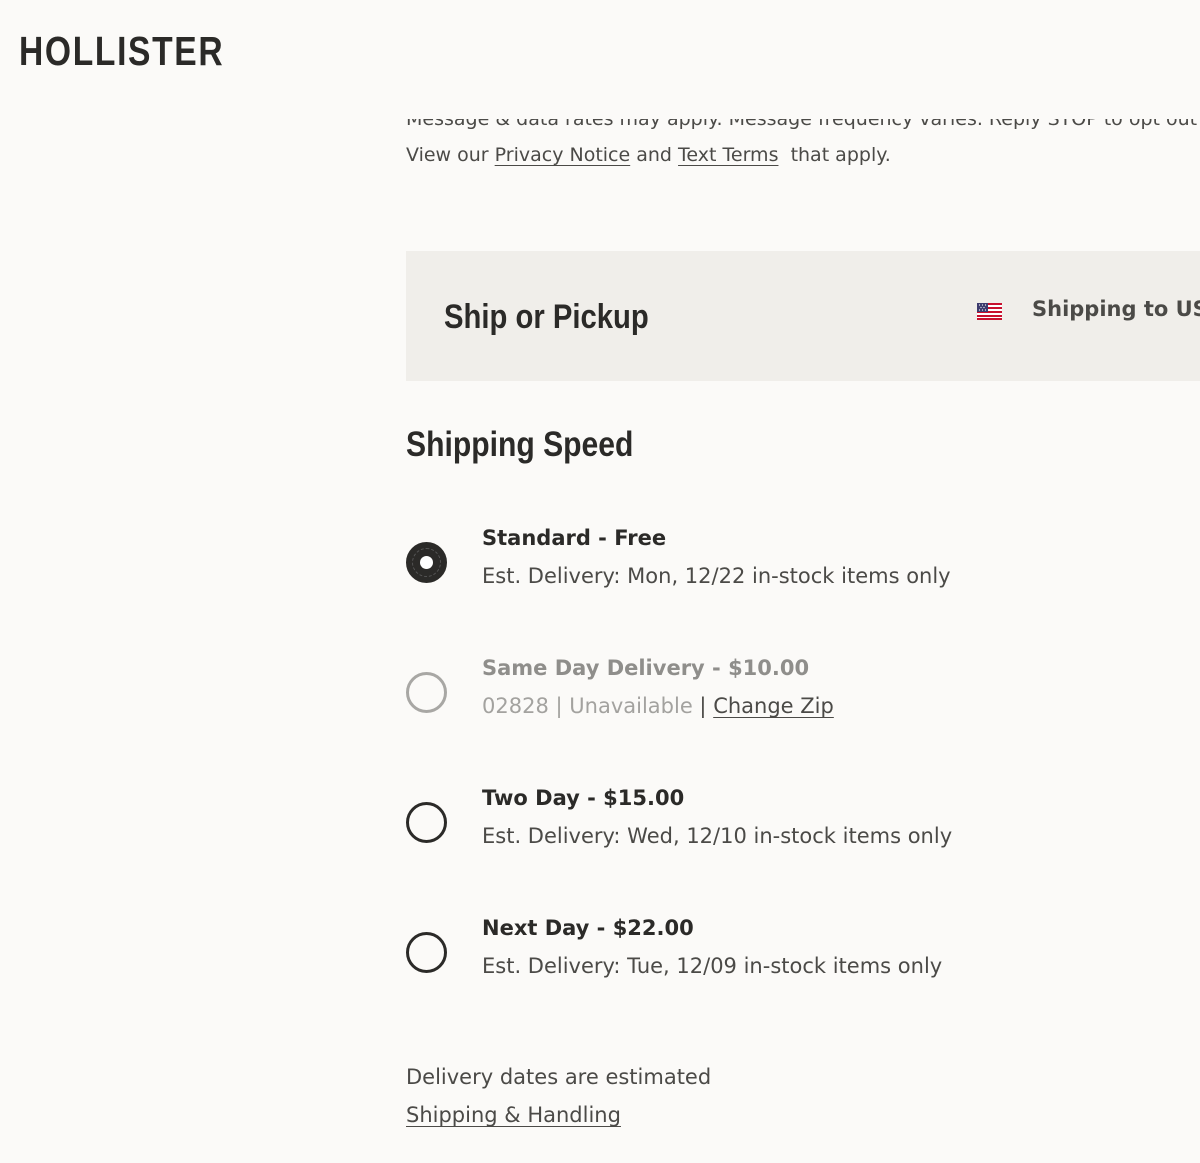  What do you see at coordinates (515, 706) in the screenshot?
I see `zip-code: 02828` at bounding box center [515, 706].